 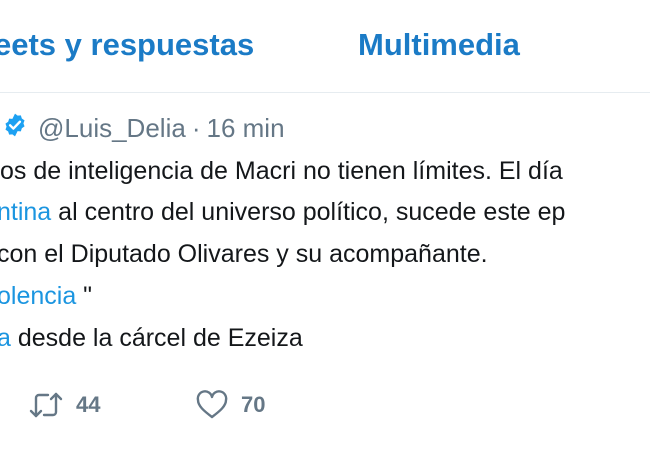 What do you see at coordinates (88, 404) in the screenshot?
I see `retweet-count: 44` at bounding box center [88, 404].